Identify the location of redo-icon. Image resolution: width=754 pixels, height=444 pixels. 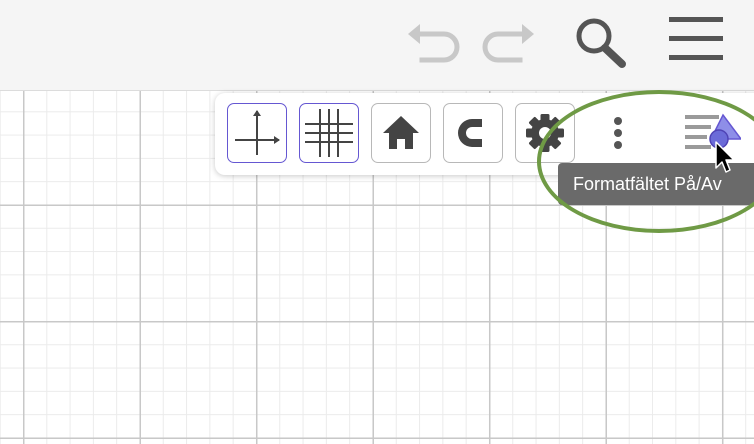
(508, 42).